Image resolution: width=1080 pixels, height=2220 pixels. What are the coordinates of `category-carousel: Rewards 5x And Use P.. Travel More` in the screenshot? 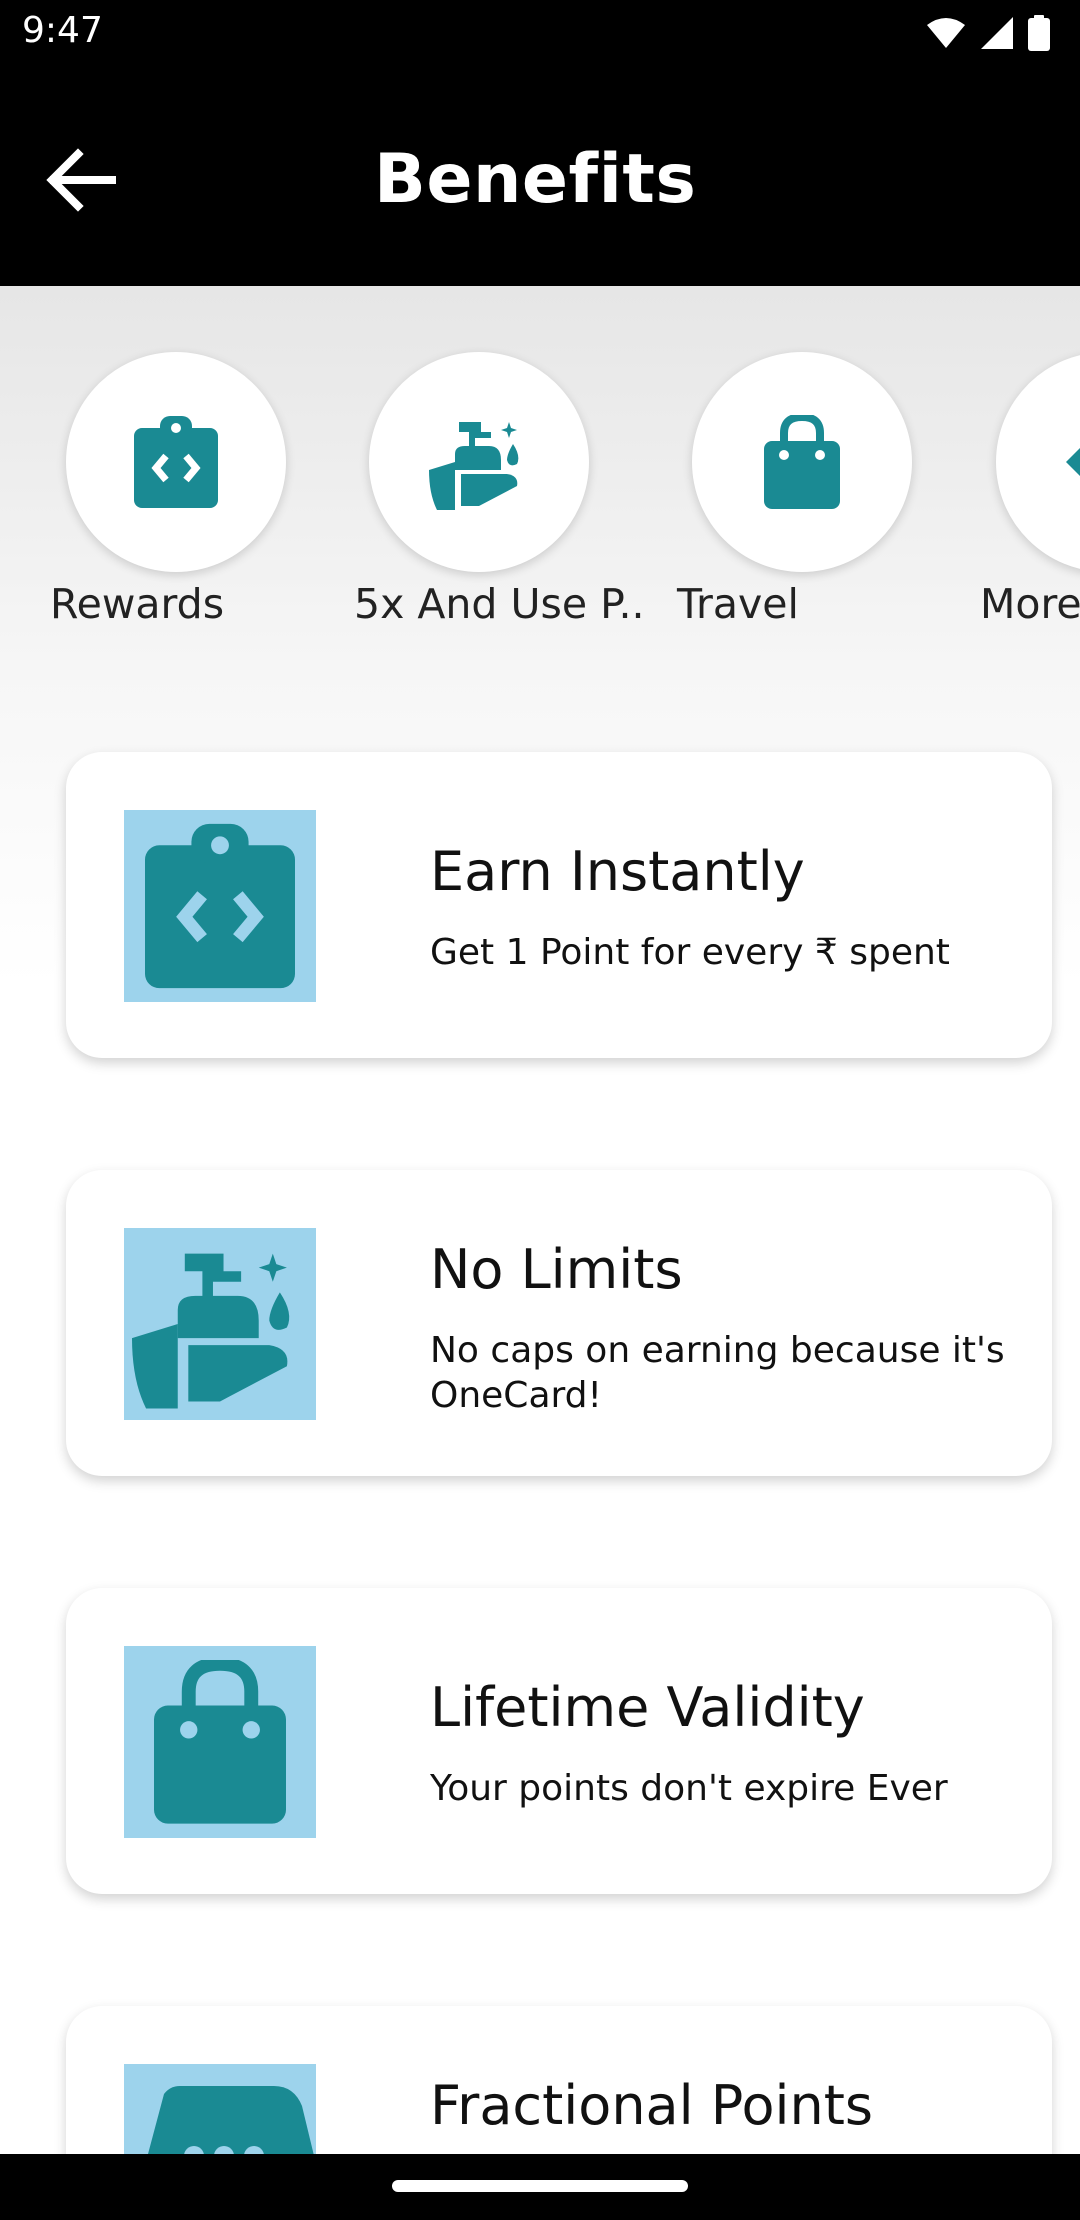 It's located at (540, 490).